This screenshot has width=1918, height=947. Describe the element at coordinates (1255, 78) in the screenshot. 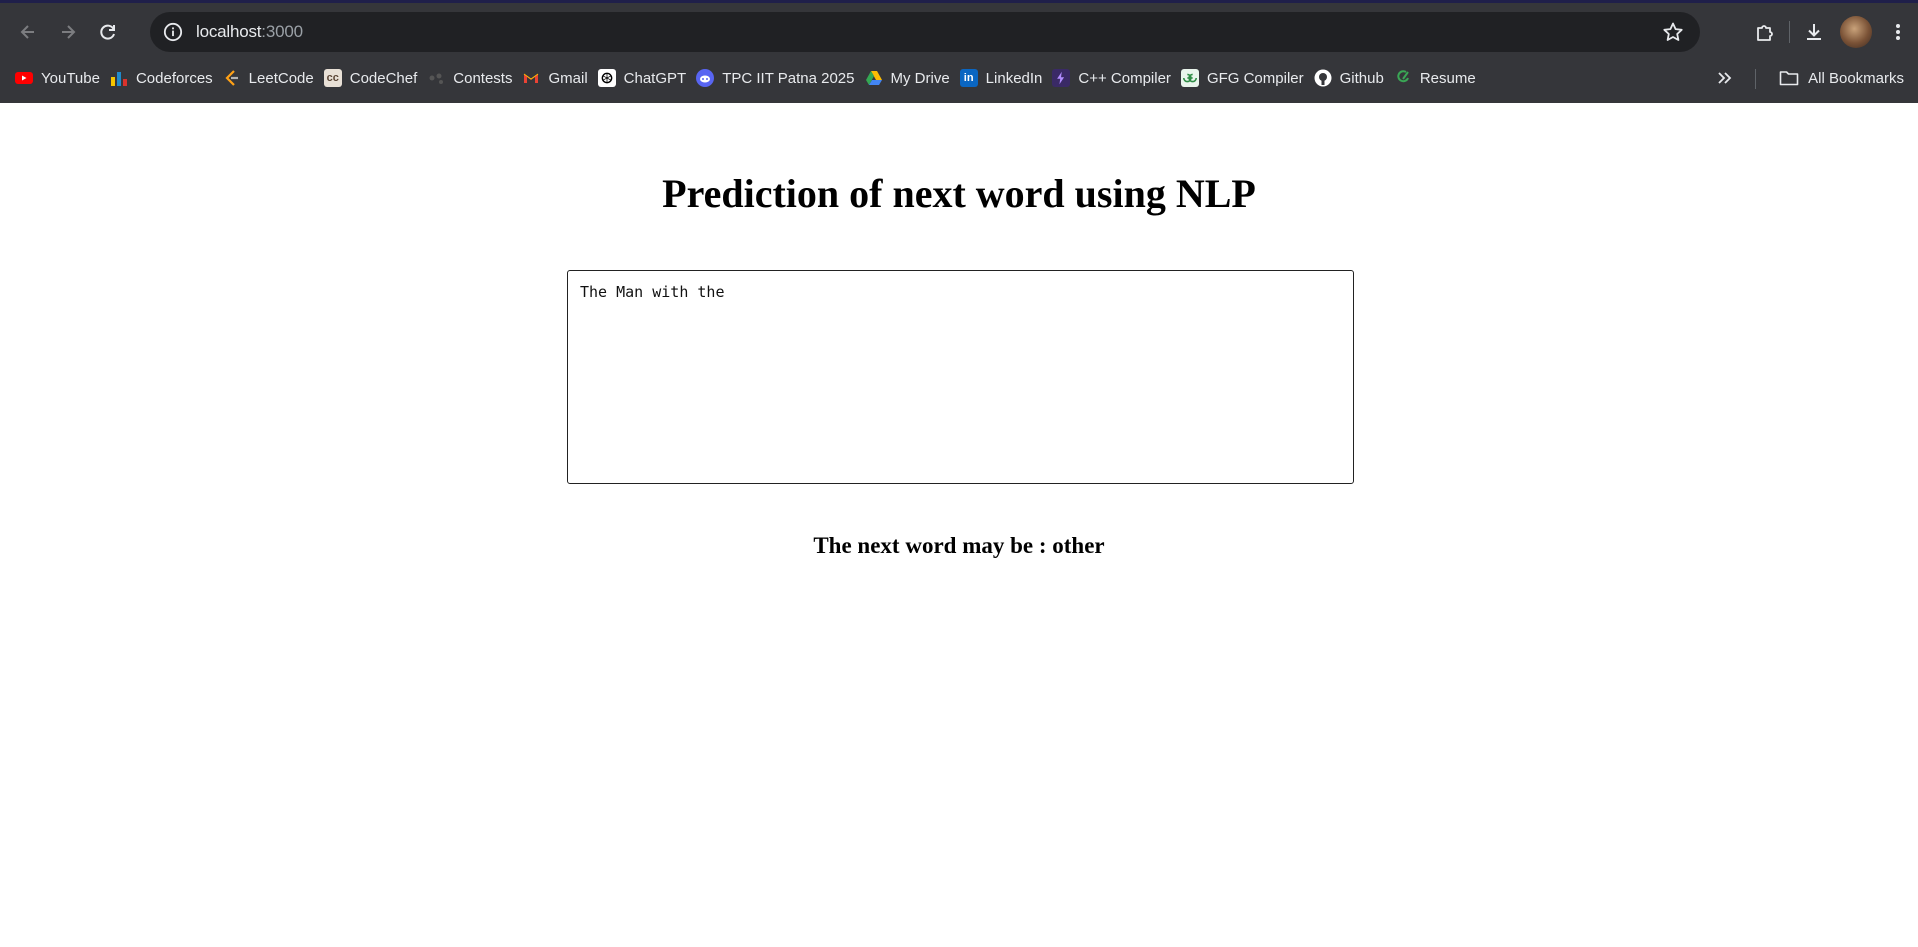

I see `bookmark-label: GFG Compiler` at that location.